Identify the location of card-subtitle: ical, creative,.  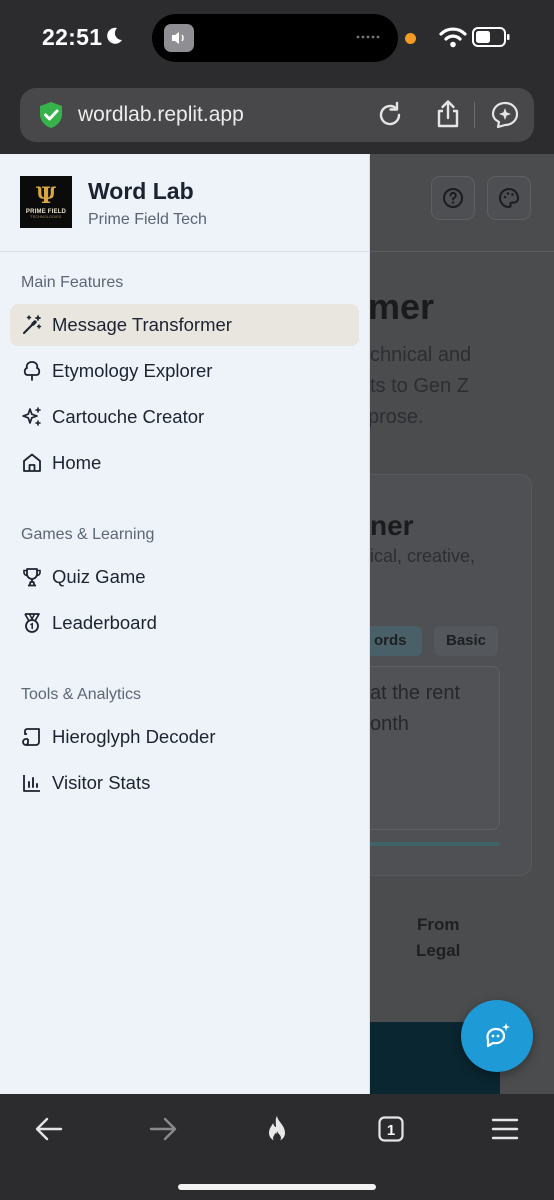
(423, 556).